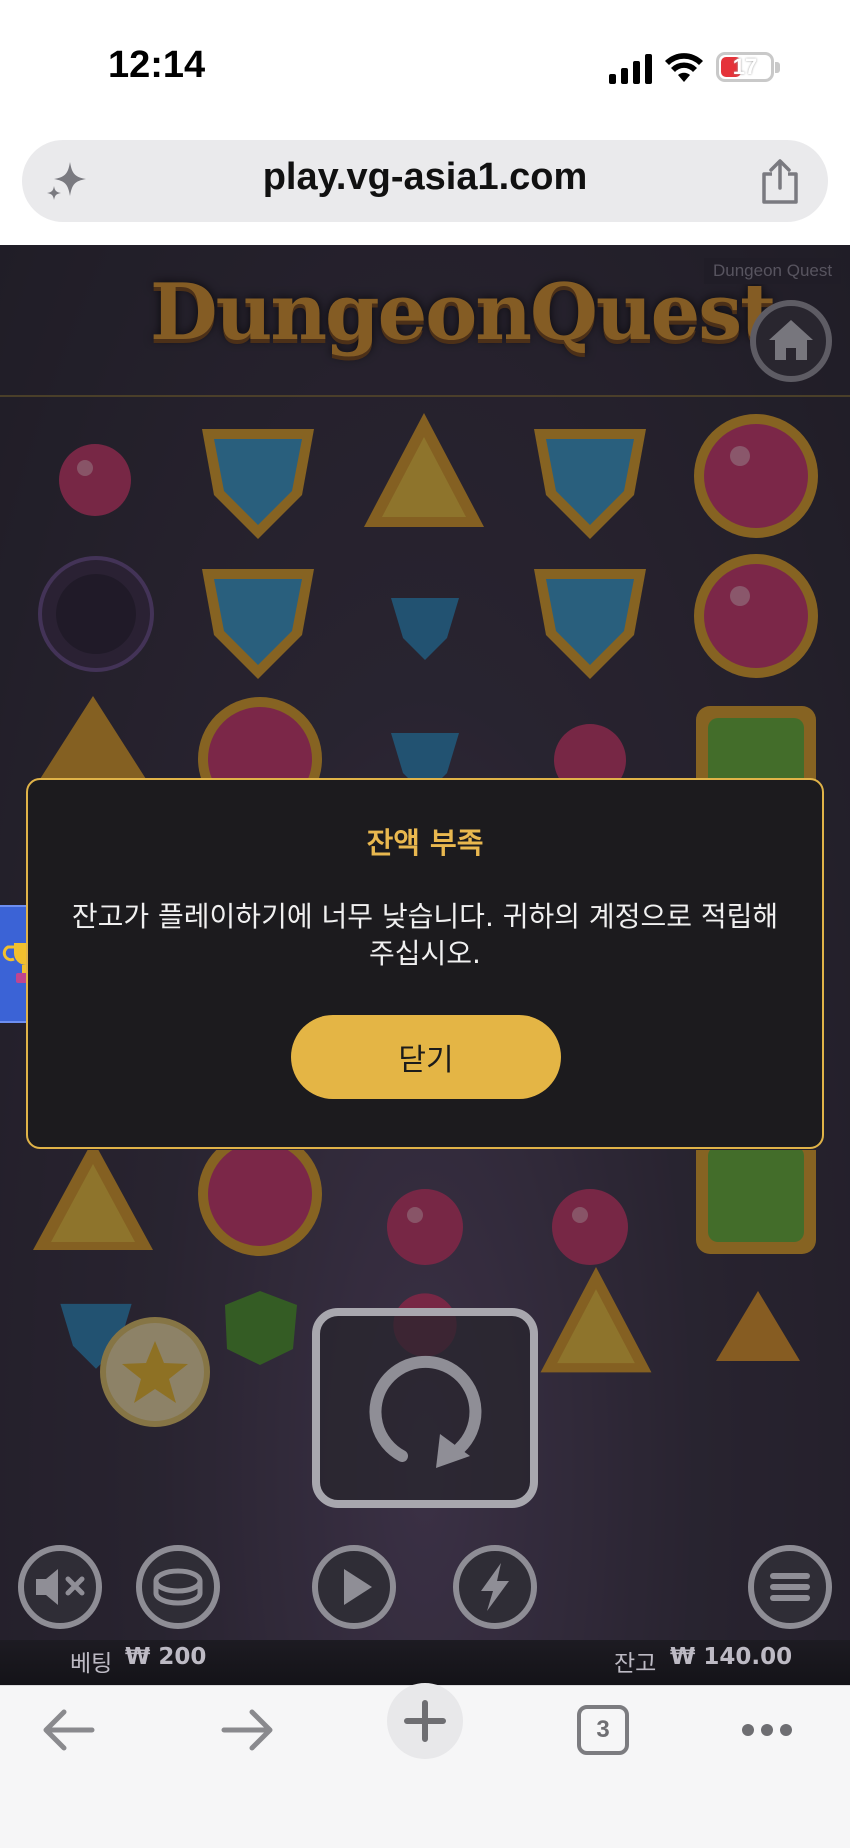 The image size is (850, 1848). I want to click on balance-label: 잔고, so click(635, 1664).